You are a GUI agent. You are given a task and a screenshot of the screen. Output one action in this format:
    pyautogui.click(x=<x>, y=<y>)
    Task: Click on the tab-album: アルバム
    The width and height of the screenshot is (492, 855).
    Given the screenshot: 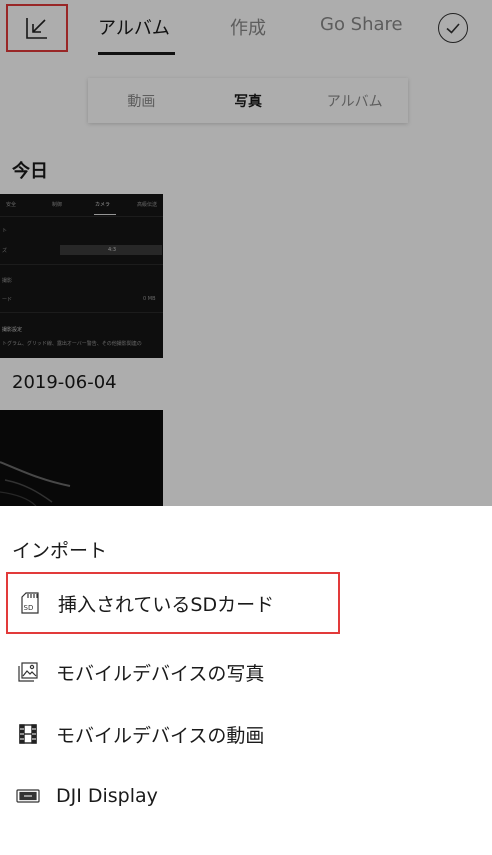 What is the action you would take?
    pyautogui.click(x=134, y=27)
    